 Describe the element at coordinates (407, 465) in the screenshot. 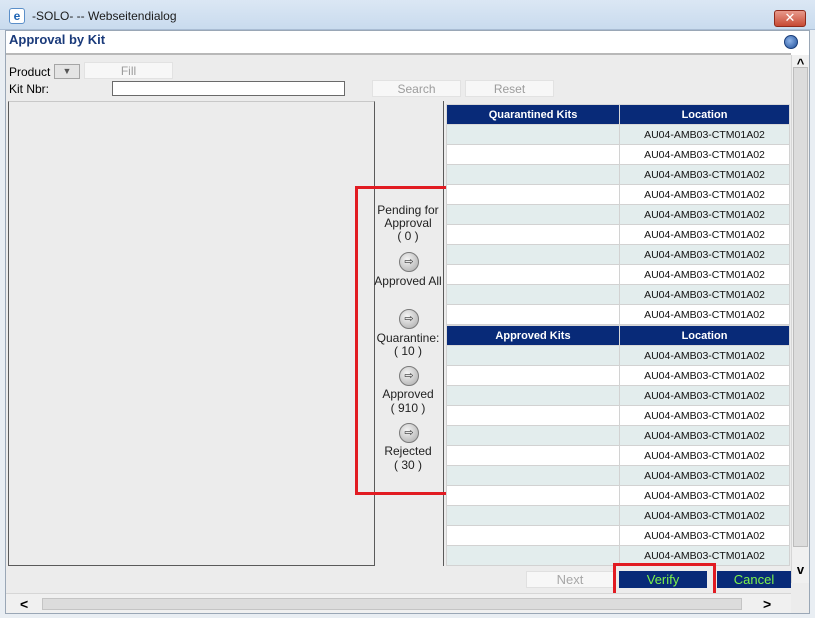

I see `rejected-count: ( 30 )` at that location.